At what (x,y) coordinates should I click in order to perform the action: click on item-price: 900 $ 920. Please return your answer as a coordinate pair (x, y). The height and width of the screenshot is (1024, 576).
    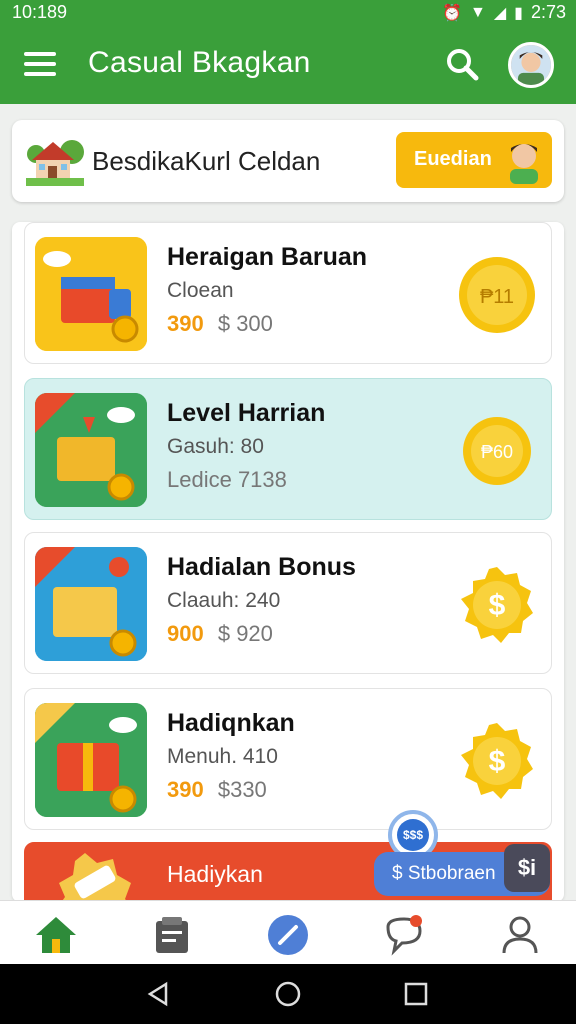
    Looking at the image, I should click on (220, 634).